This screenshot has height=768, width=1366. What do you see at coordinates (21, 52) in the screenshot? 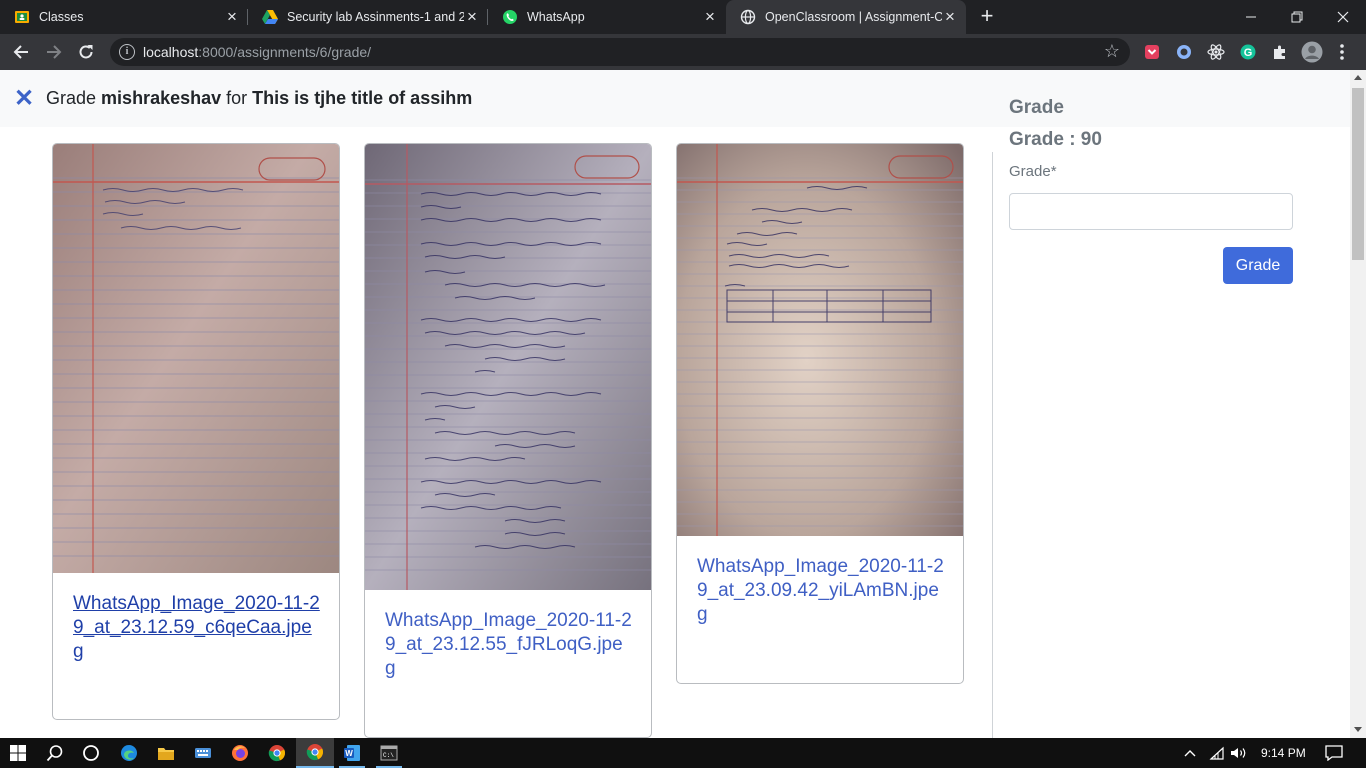
I see `back-arrow-icon` at bounding box center [21, 52].